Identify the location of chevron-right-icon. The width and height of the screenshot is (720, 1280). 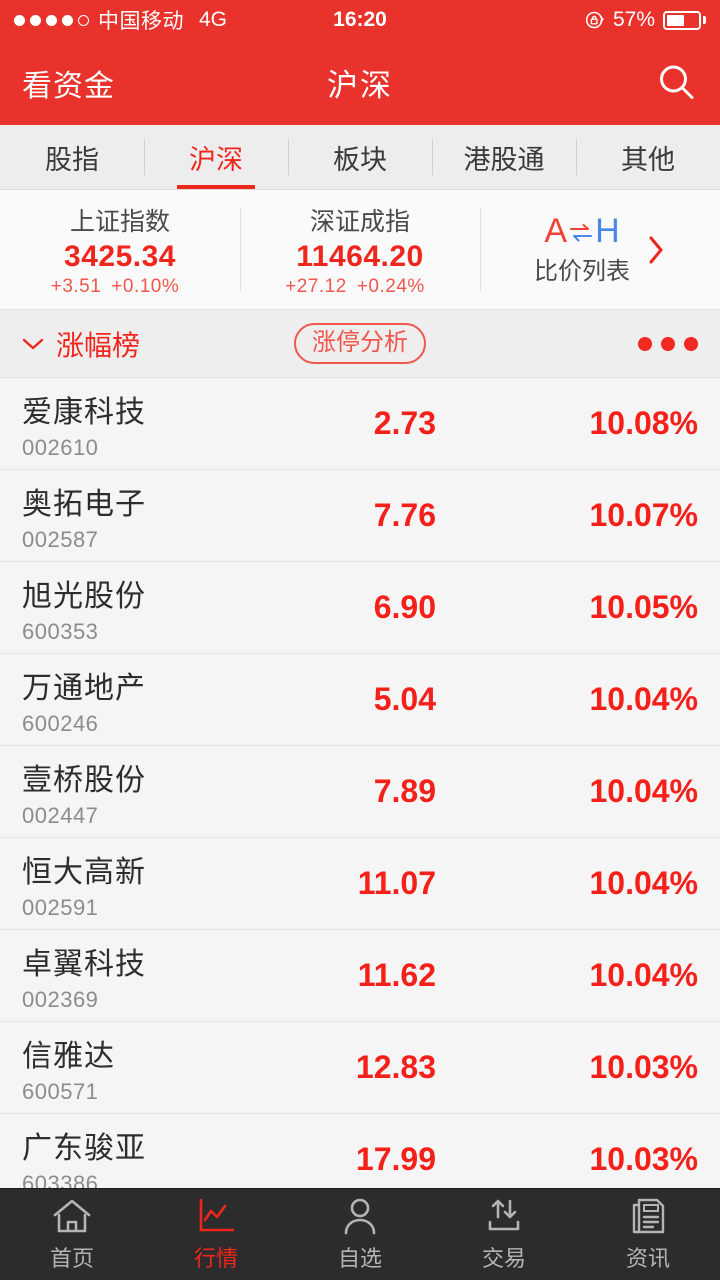
(656, 250).